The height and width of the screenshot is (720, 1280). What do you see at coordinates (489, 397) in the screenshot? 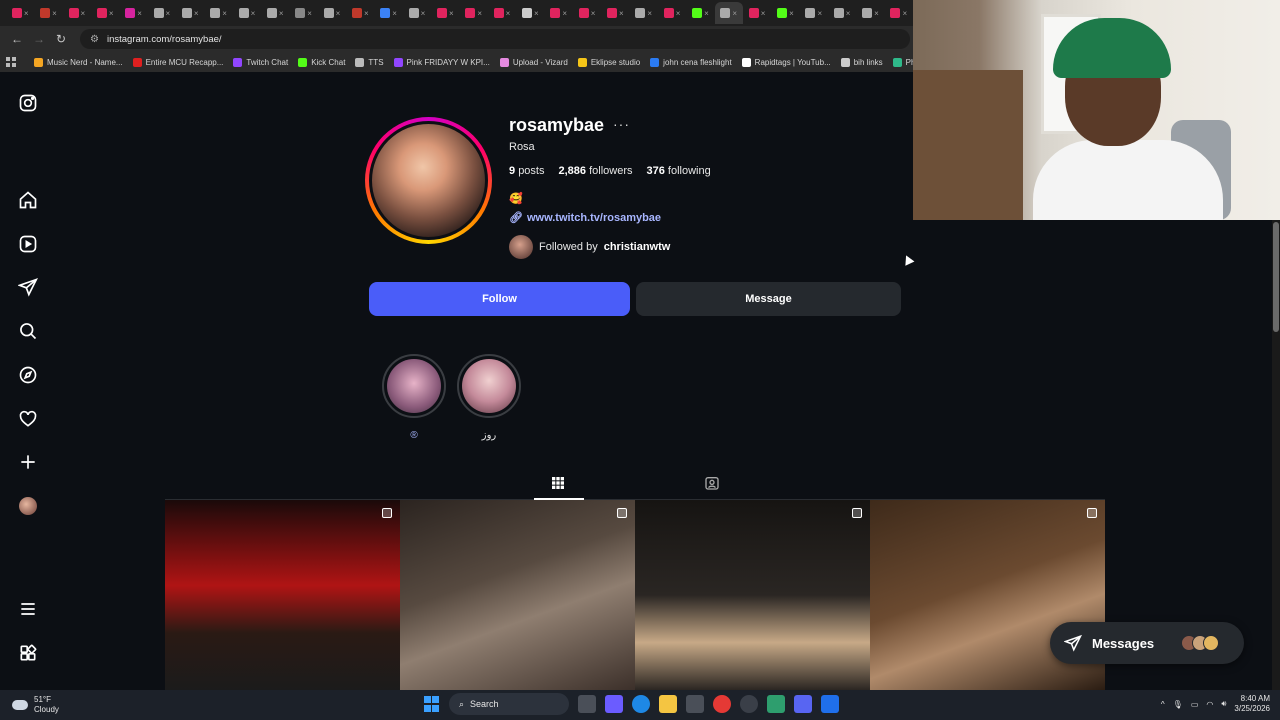
I see `story-highlight-2: ﺭﻭﺯ` at bounding box center [489, 397].